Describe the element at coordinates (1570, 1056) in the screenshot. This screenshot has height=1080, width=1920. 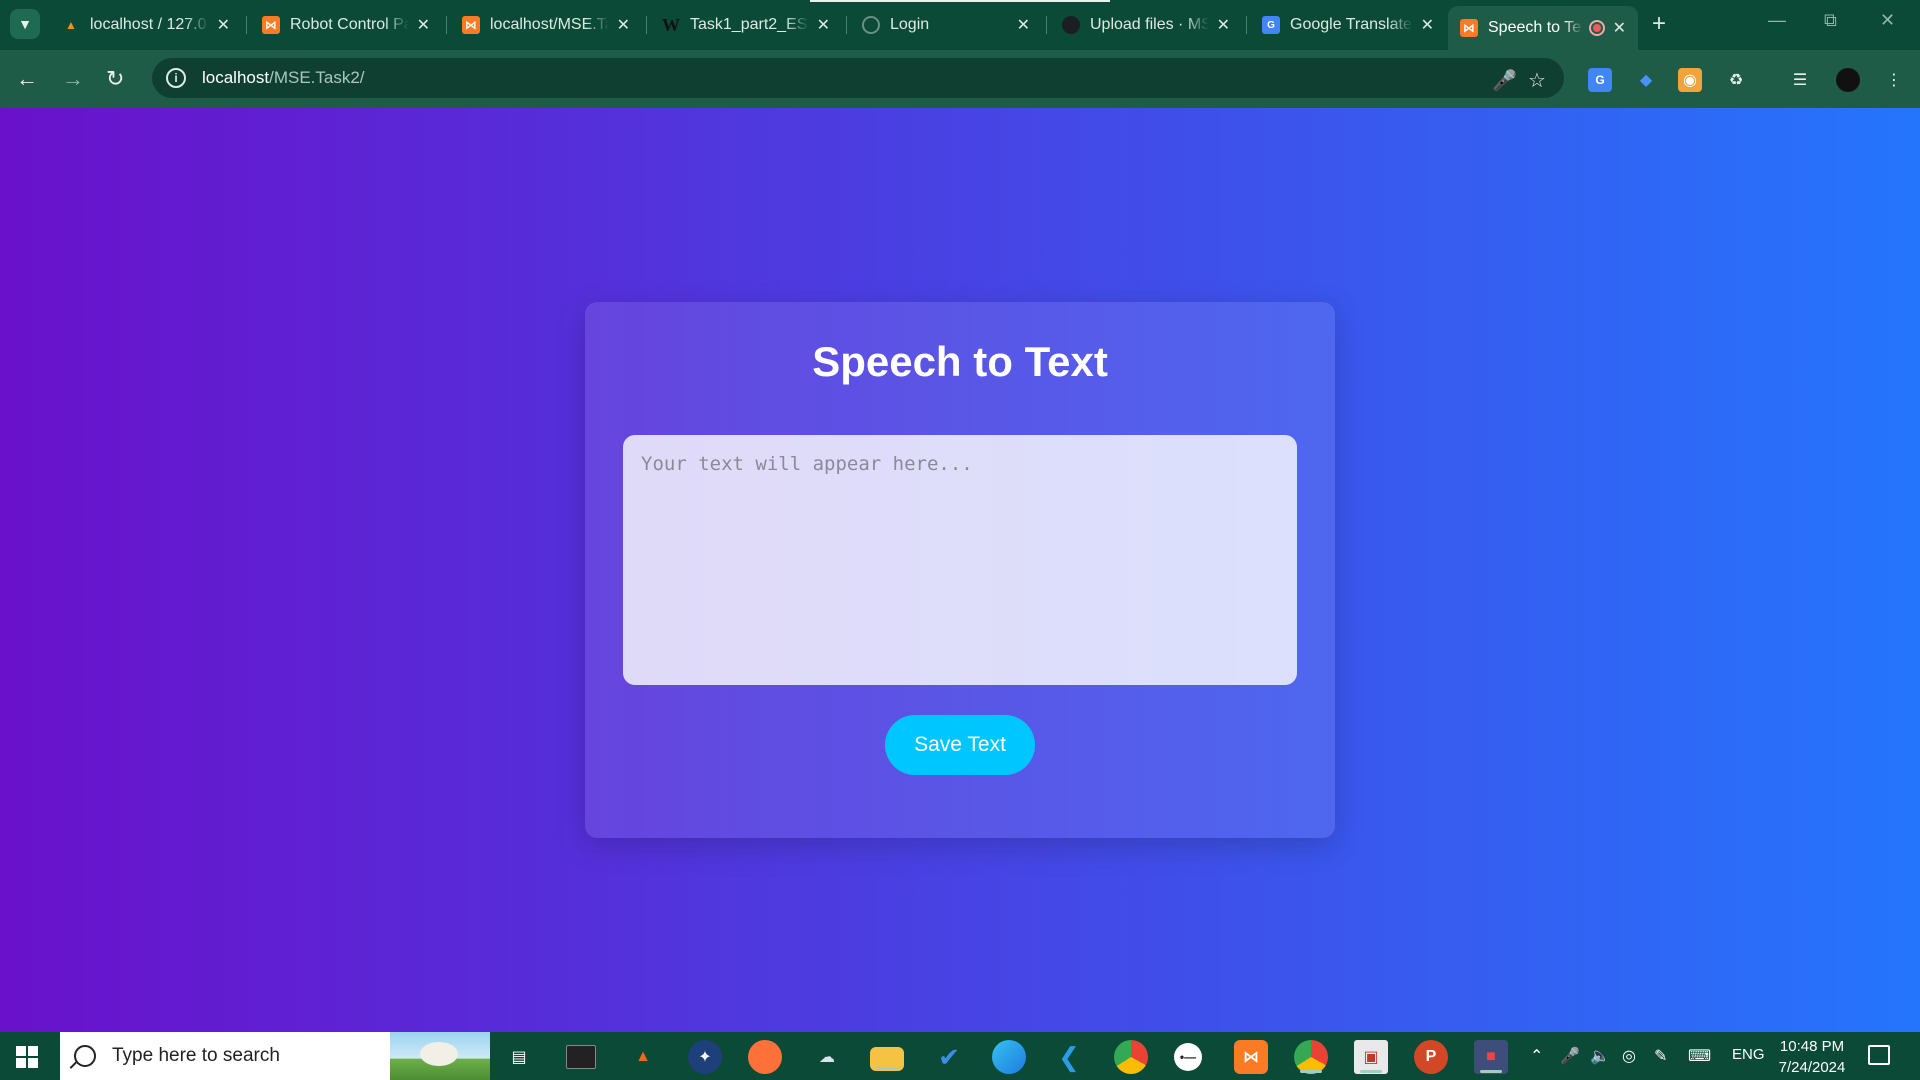
I see `mic-tray-icon: 🎤` at that location.